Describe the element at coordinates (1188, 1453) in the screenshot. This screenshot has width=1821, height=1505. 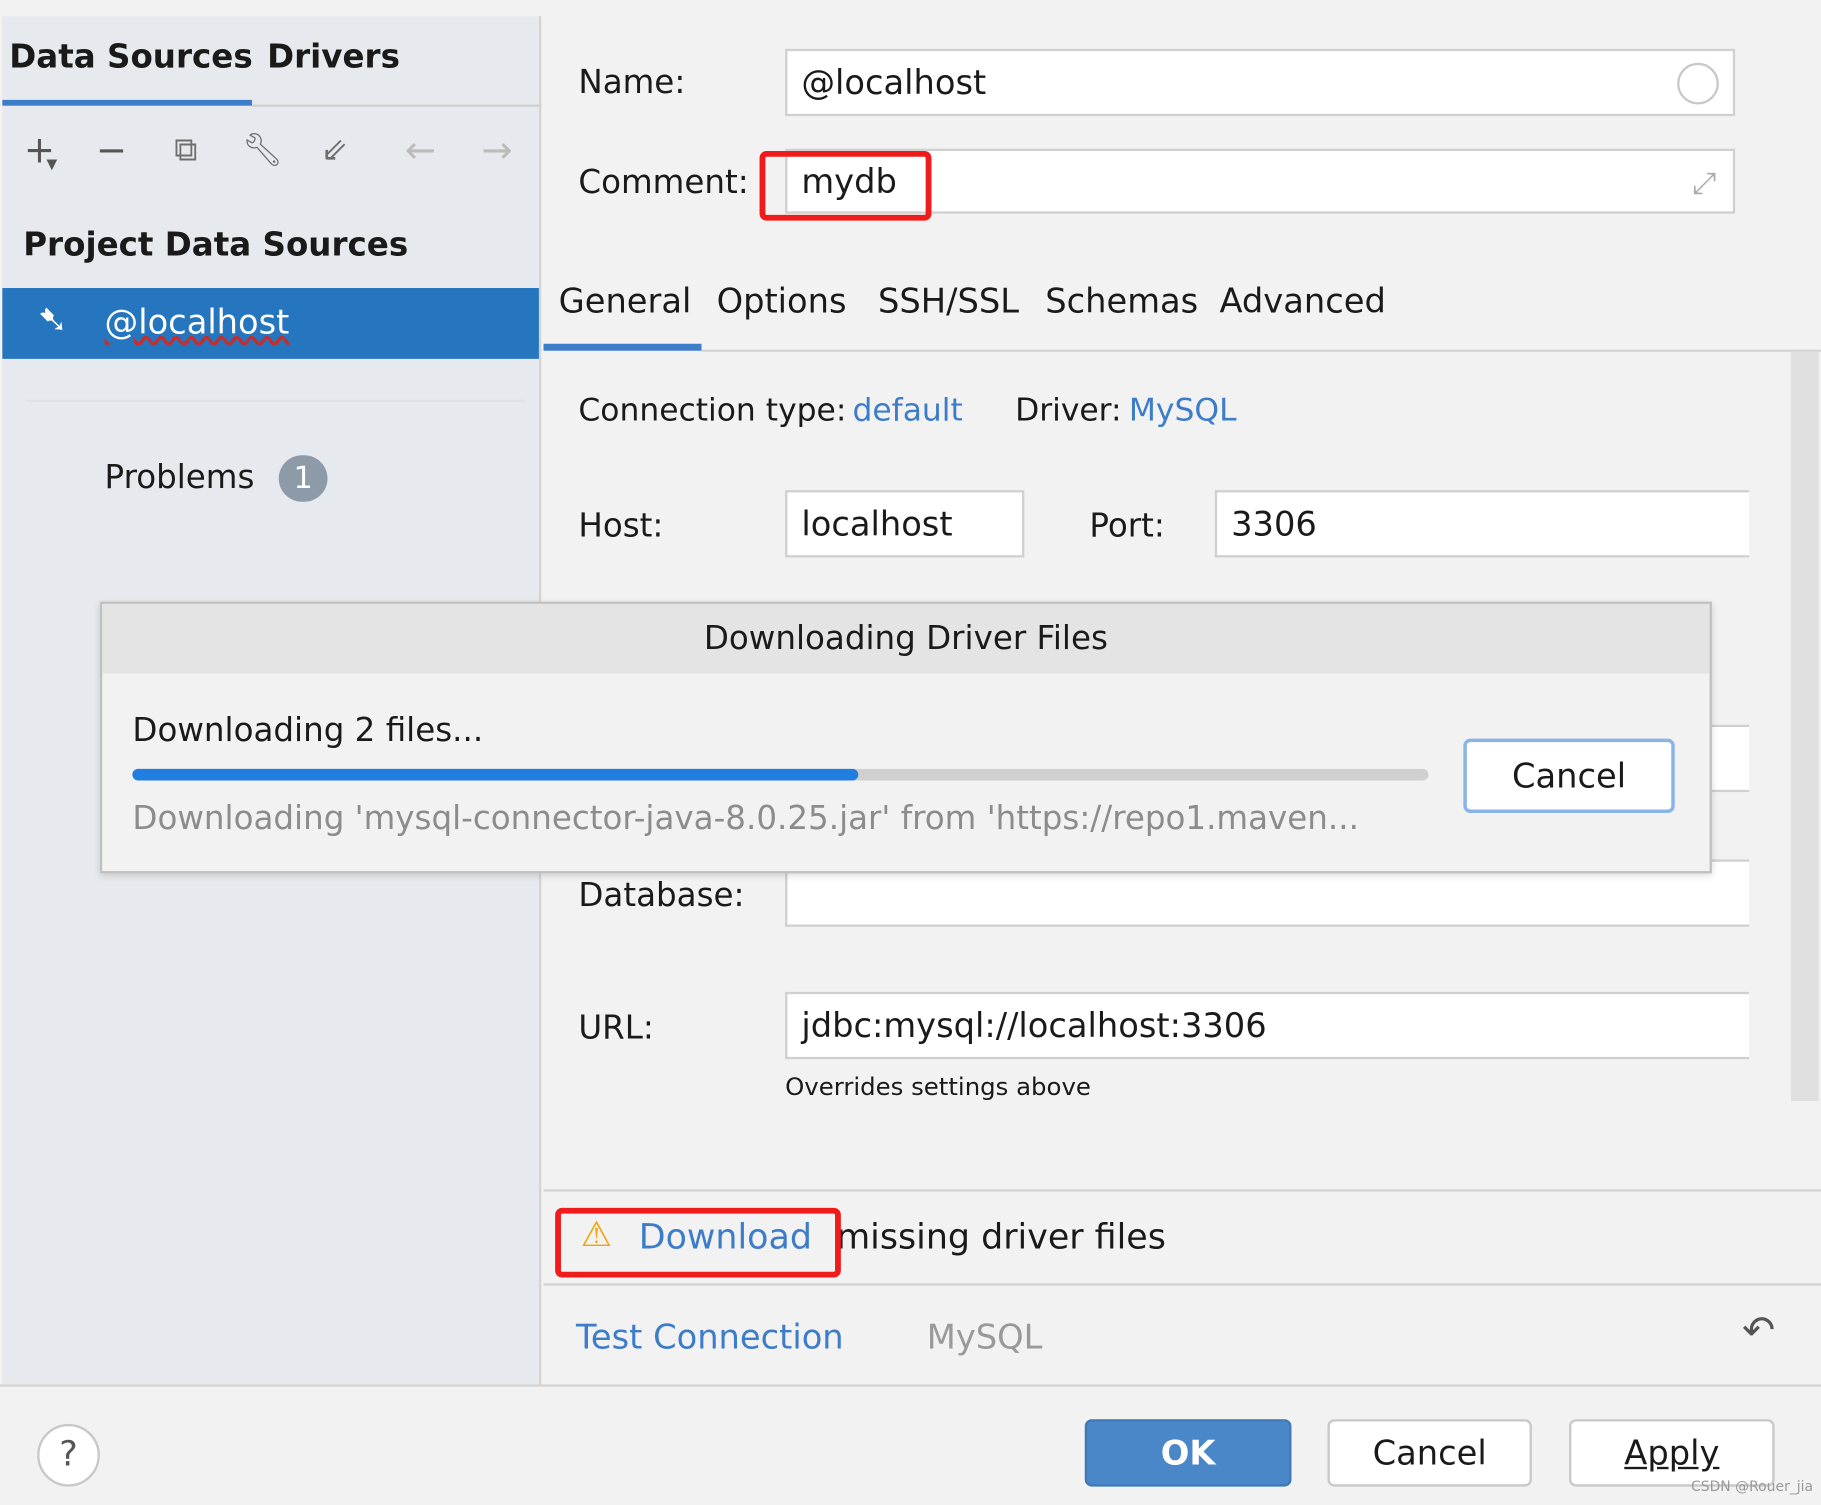
I see `ok-button: OK` at that location.